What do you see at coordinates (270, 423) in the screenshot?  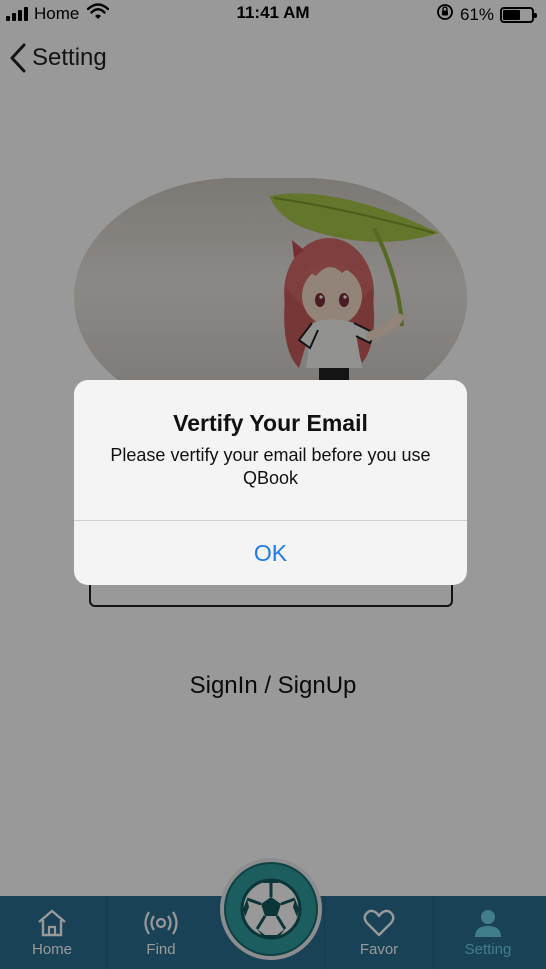 I see `alert-title: Vertify Your Email` at bounding box center [270, 423].